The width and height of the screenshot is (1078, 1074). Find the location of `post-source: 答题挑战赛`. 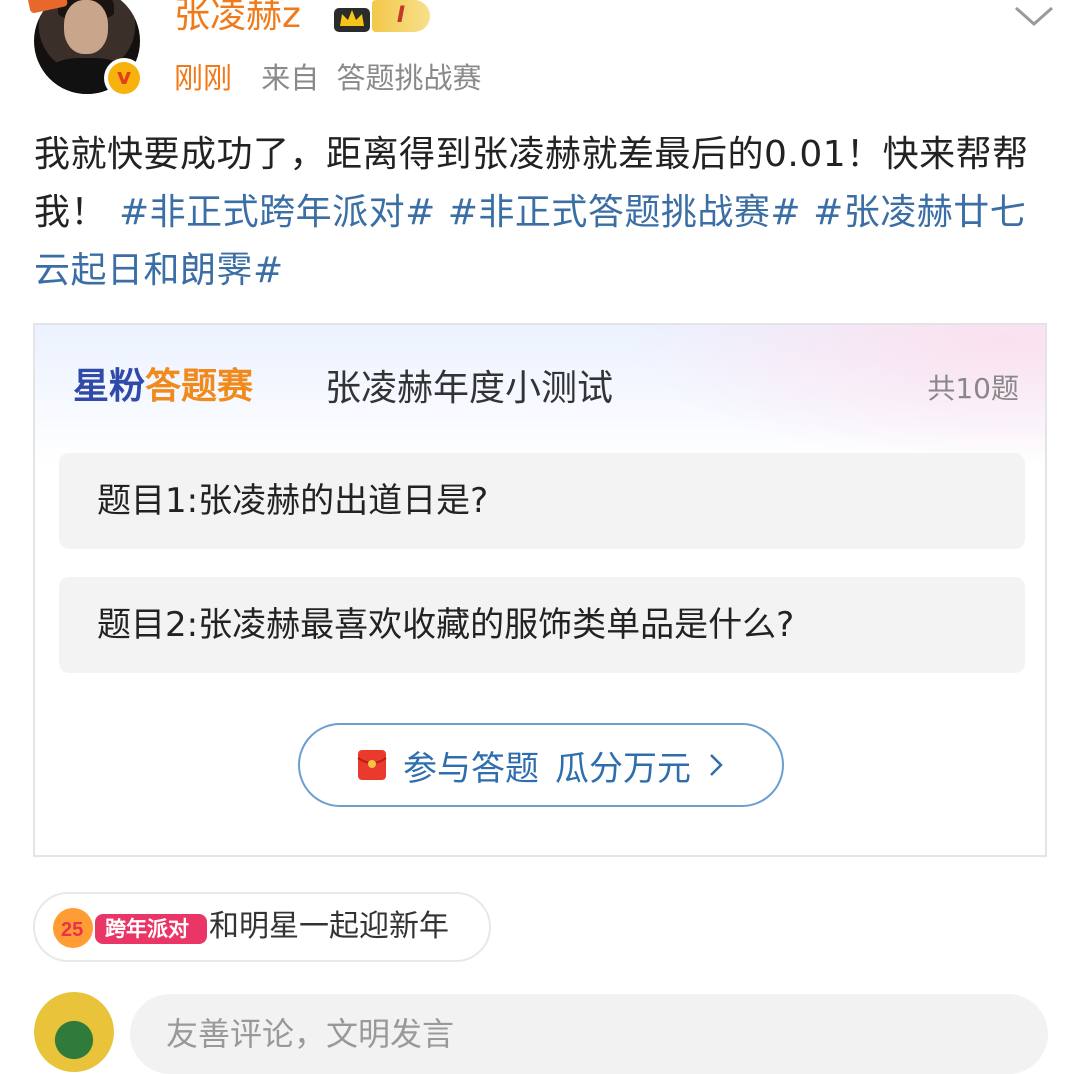

post-source: 答题挑战赛 is located at coordinates (408, 78).